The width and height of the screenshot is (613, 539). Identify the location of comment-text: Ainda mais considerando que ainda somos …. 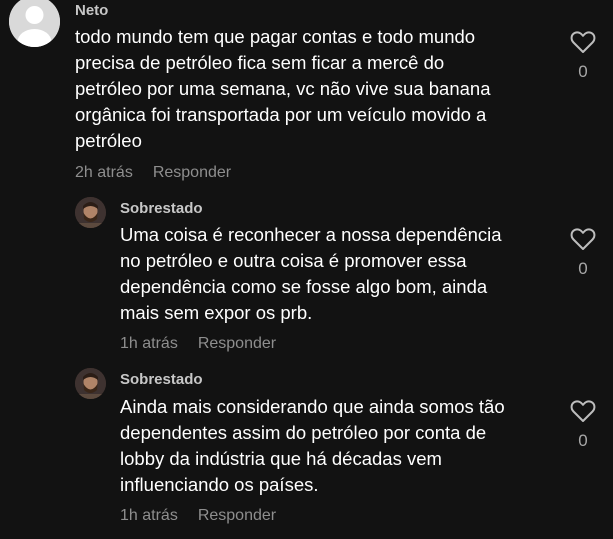
(312, 445).